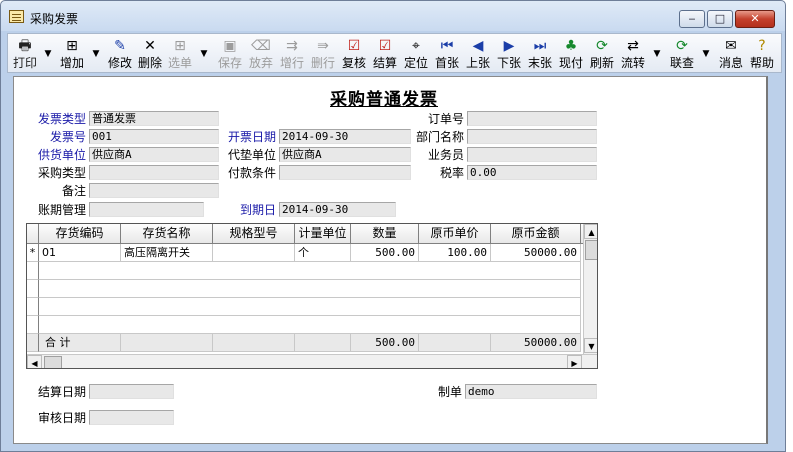 The width and height of the screenshot is (793, 452). I want to click on flow-icon: ⇄, so click(633, 46).